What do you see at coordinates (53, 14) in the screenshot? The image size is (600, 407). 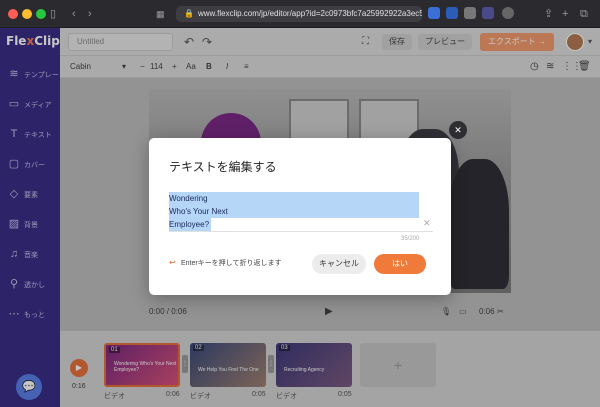 I see `sidebar-toggle-icon: ▯` at bounding box center [53, 14].